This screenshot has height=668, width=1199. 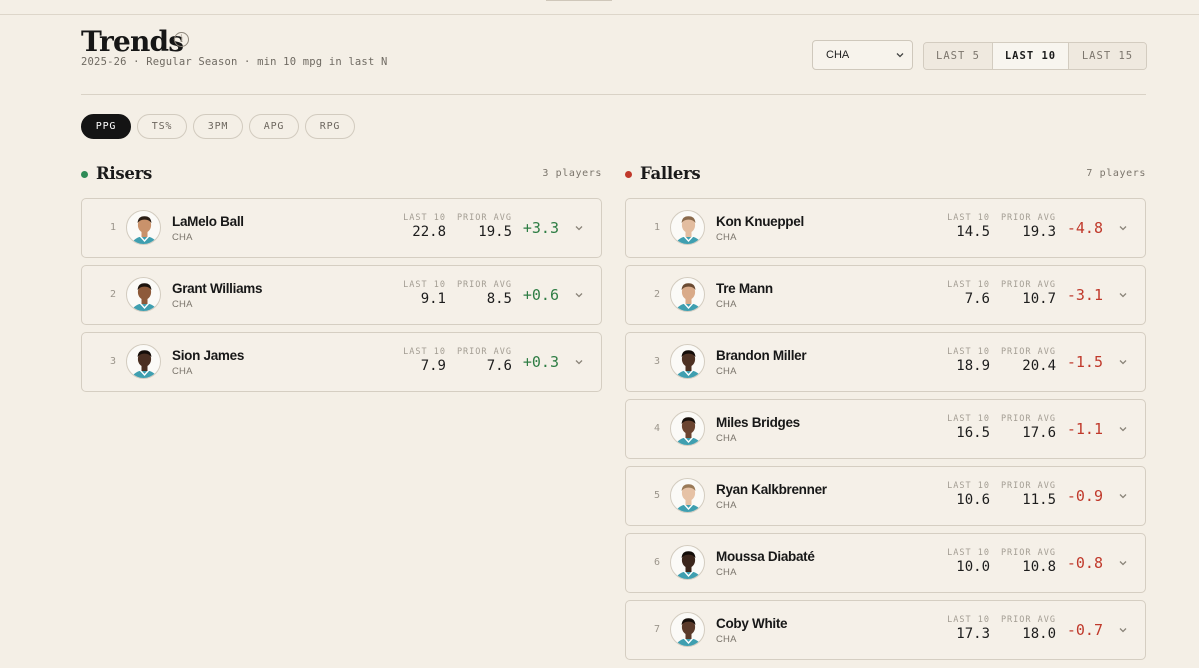 I want to click on last-stat: LAST 10 7.9, so click(x=424, y=360).